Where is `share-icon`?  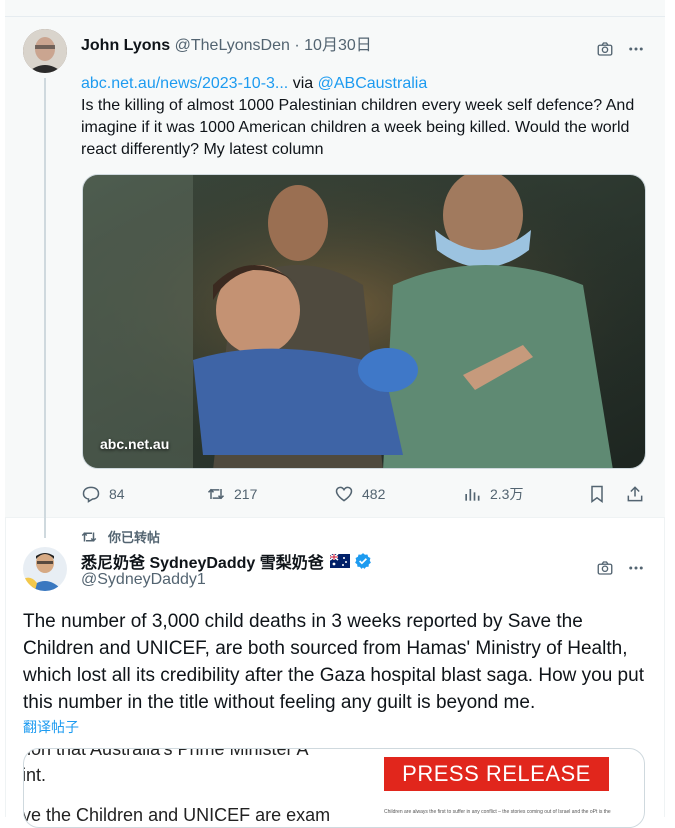
share-icon is located at coordinates (635, 494).